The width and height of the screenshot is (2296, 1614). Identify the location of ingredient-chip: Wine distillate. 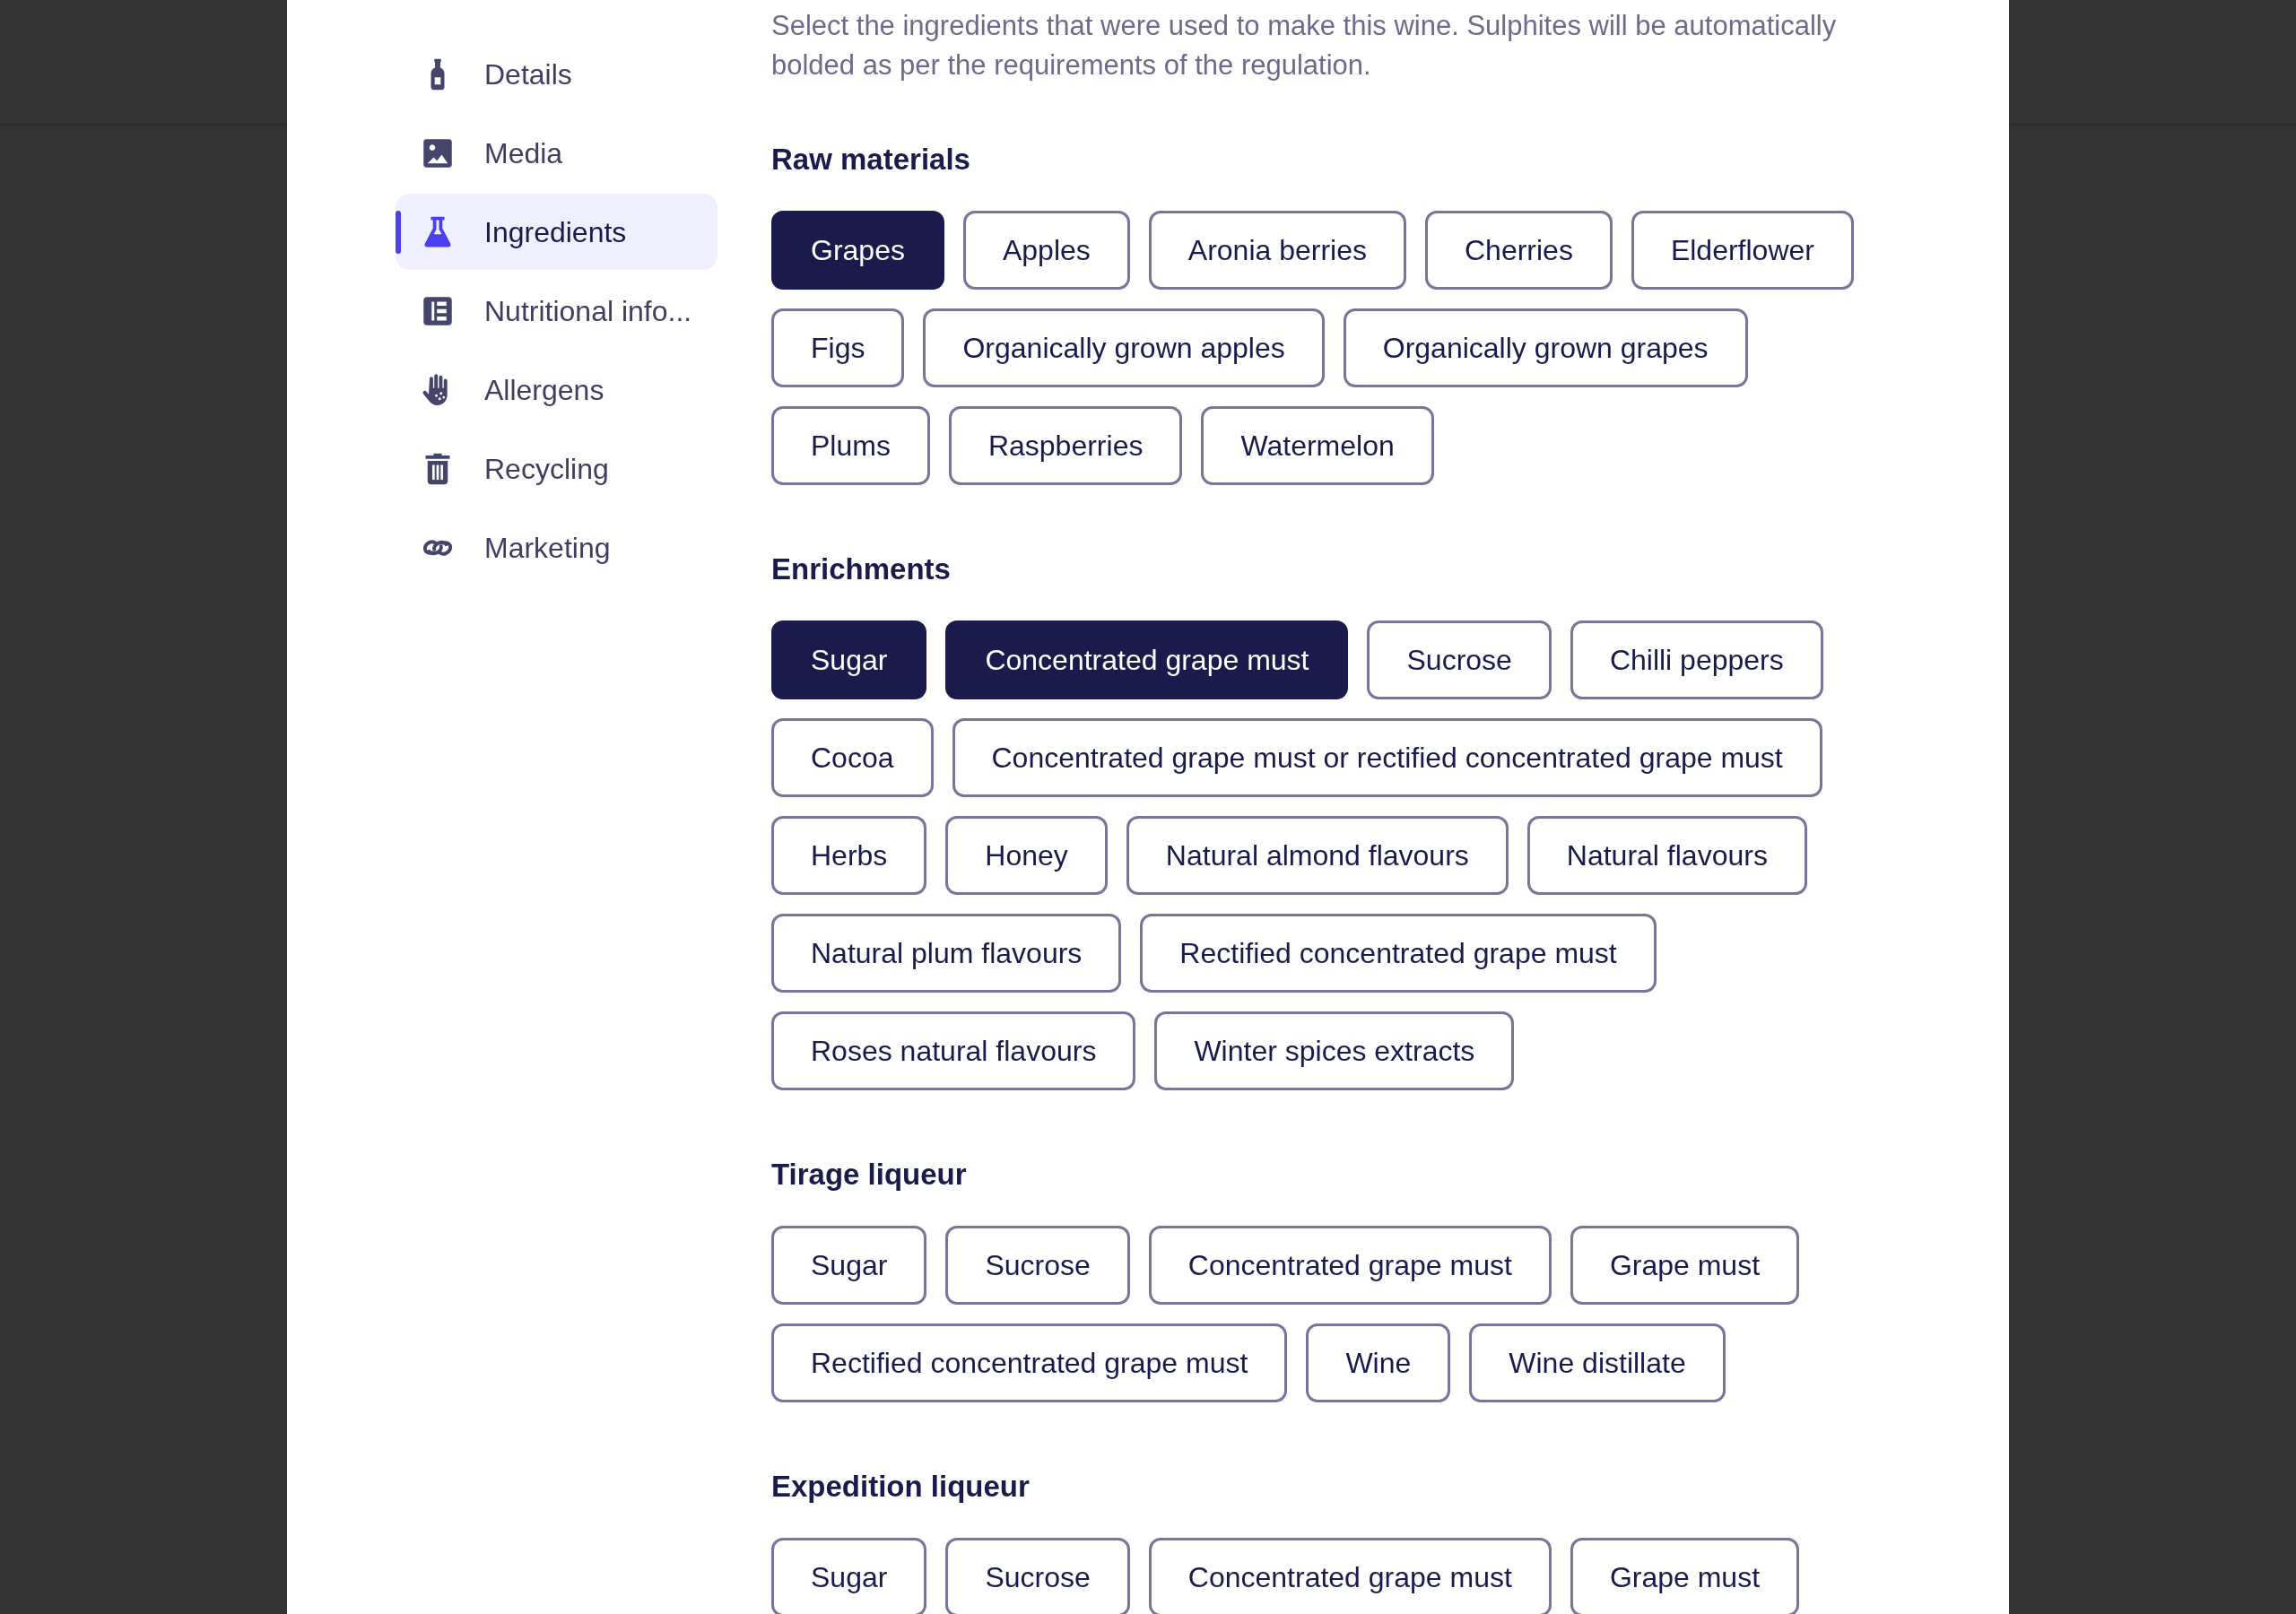
(1597, 1362).